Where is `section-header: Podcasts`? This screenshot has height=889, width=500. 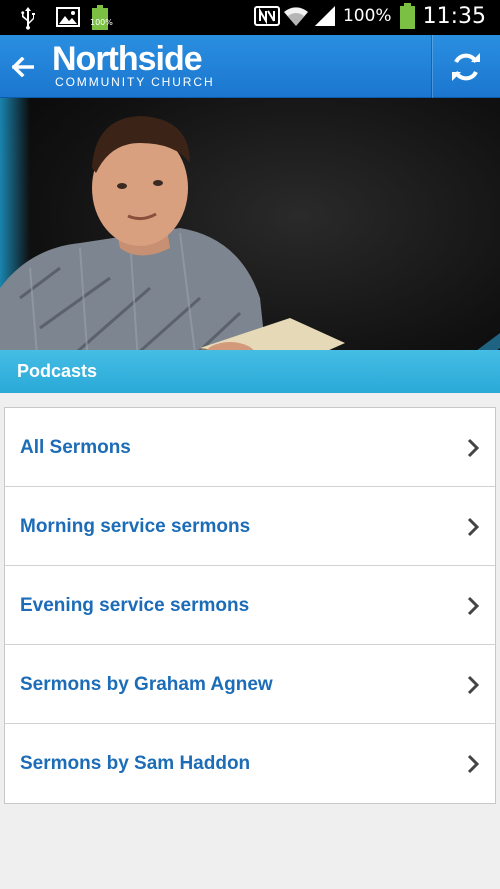 section-header: Podcasts is located at coordinates (250, 371).